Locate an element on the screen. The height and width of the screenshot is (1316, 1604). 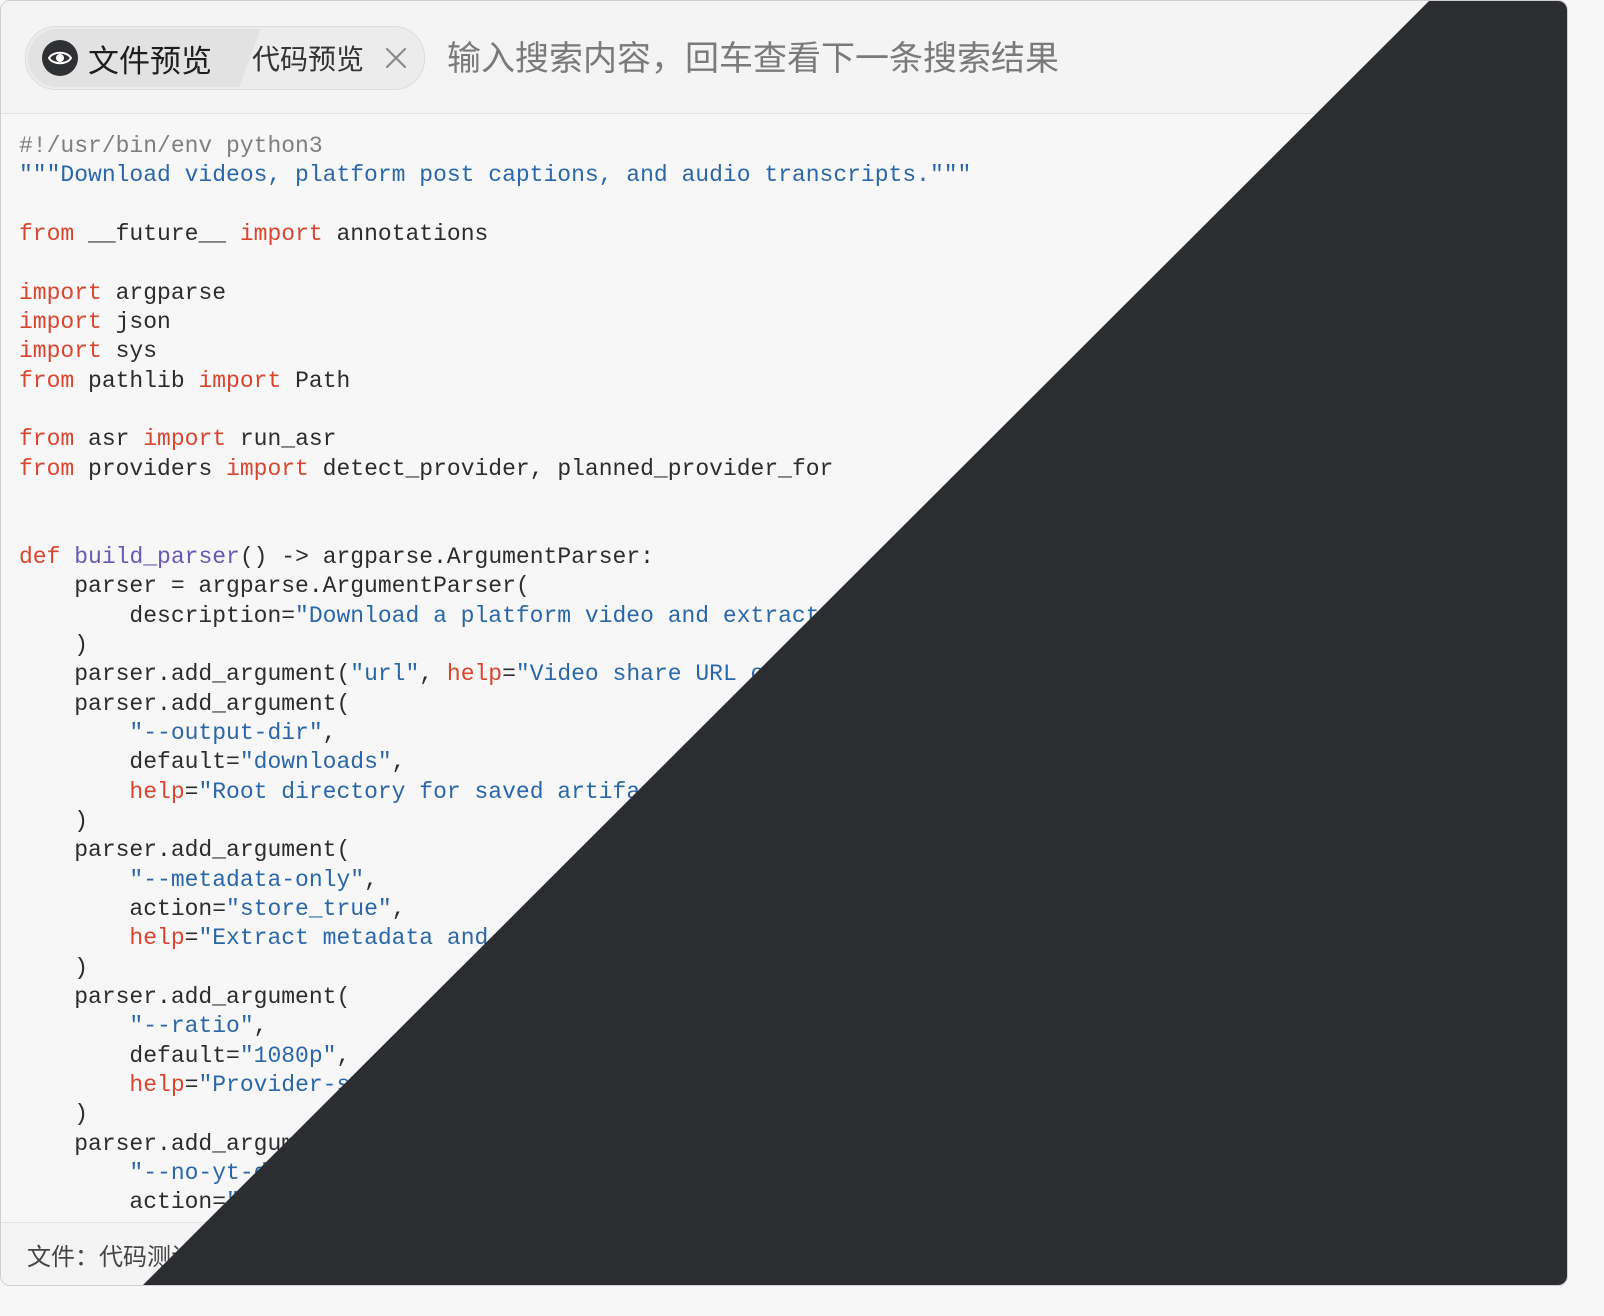
chevron-left-icon is located at coordinates (1408, 1255).